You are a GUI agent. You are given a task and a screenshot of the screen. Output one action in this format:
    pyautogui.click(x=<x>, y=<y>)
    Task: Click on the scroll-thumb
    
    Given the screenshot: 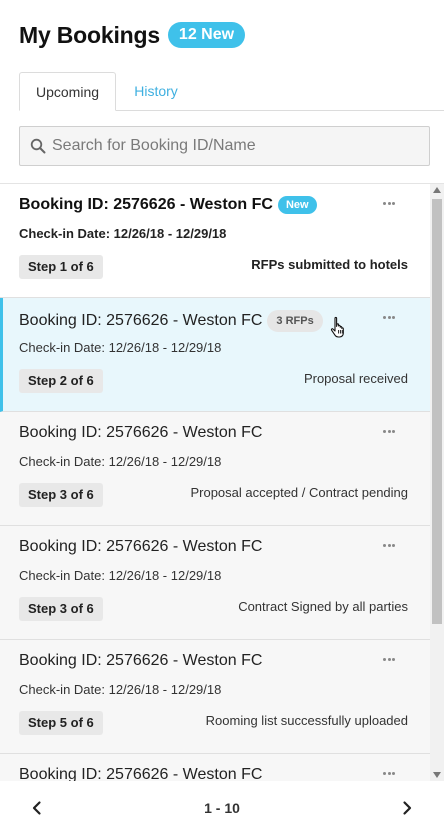 What is the action you would take?
    pyautogui.click(x=437, y=411)
    